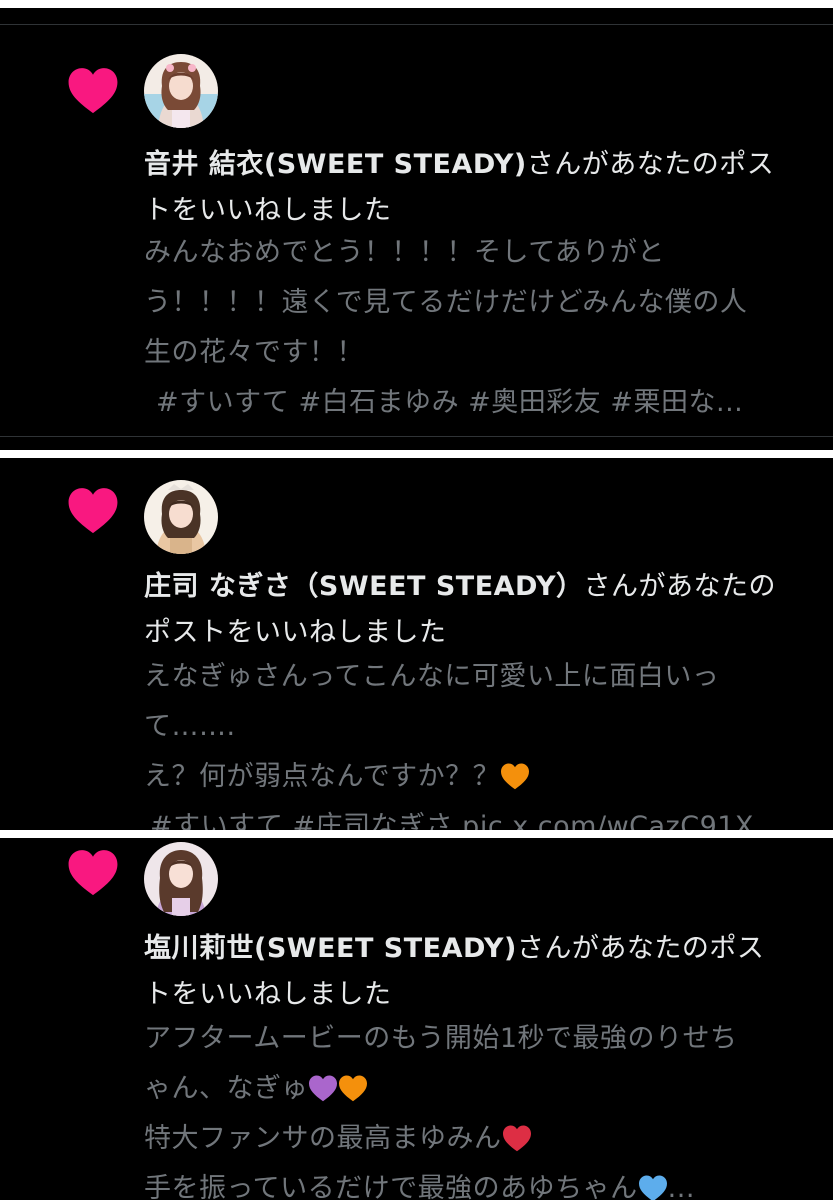 This screenshot has height=1200, width=833. I want to click on notification-title: 塩川莉世(SWEET STEADY)さんがあなたのポス トをいいねしました, so click(479, 972).